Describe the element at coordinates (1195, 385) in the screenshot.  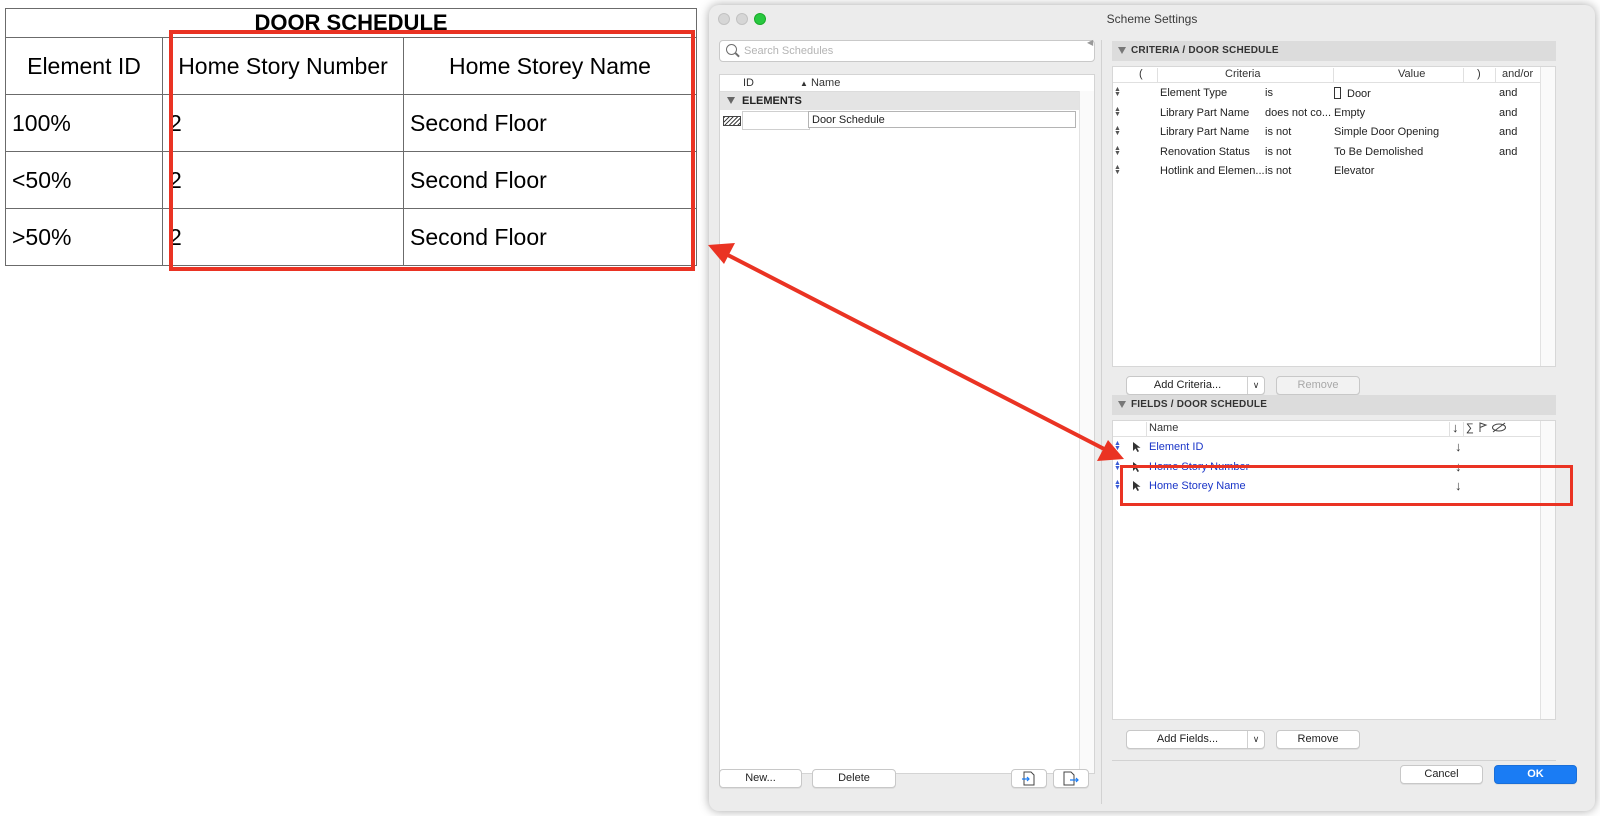
I see `add-criteria-button: Add Criteria... ∨` at that location.